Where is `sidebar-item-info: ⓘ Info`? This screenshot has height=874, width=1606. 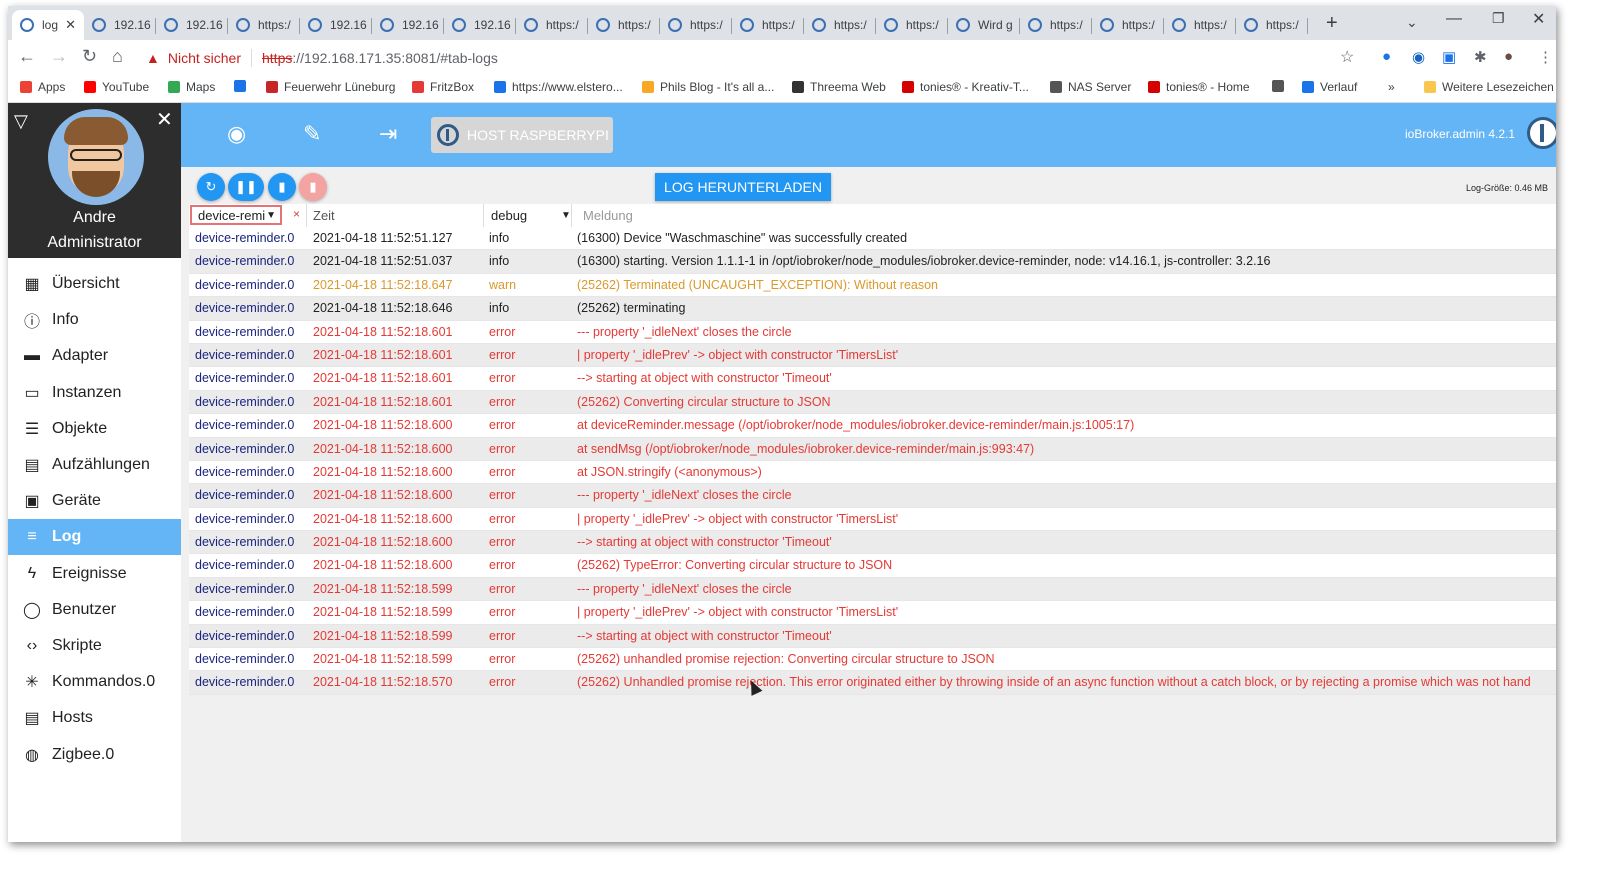
sidebar-item-info: ⓘ Info is located at coordinates (94, 320).